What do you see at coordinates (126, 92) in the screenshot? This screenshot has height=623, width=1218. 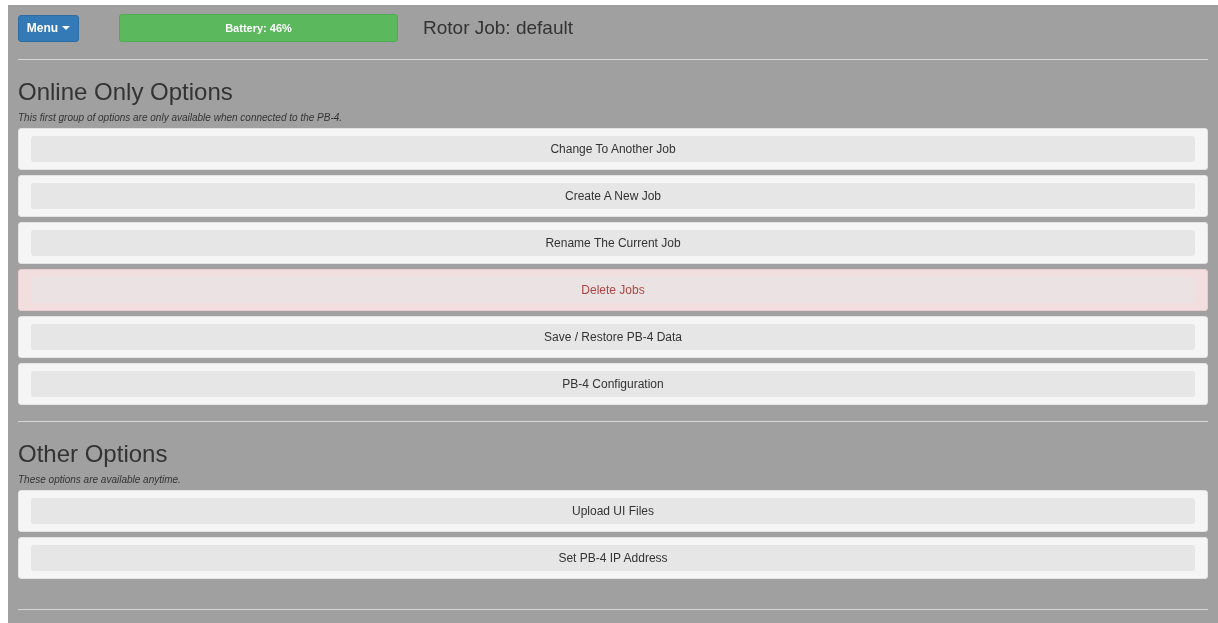 I see `section-heading: Online Only Options` at bounding box center [126, 92].